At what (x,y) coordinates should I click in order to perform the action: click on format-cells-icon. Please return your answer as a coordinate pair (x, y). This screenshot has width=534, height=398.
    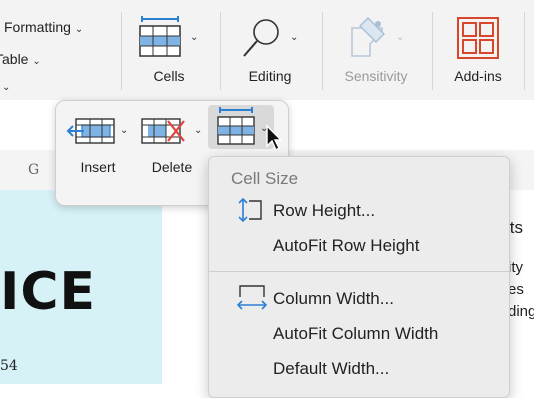
    Looking at the image, I should click on (236, 126).